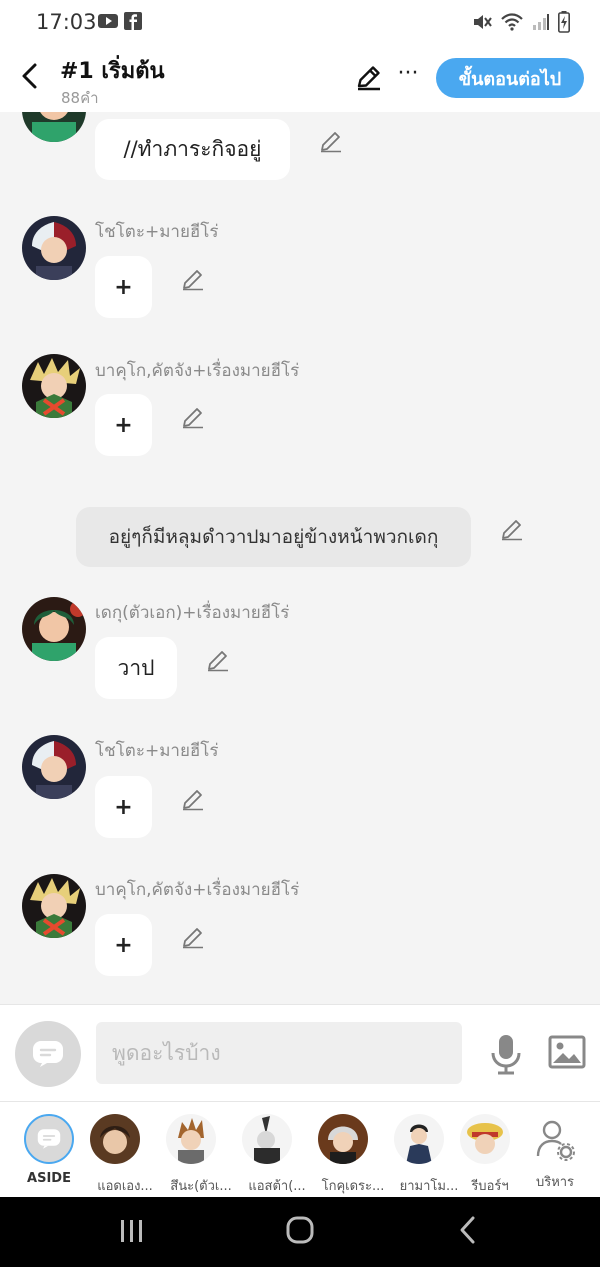  I want to click on narration-text: อยู่ๆก็มีหลุมดำวาปมาอยู่ข้างหน้าพวกเดกุ, so click(273, 537).